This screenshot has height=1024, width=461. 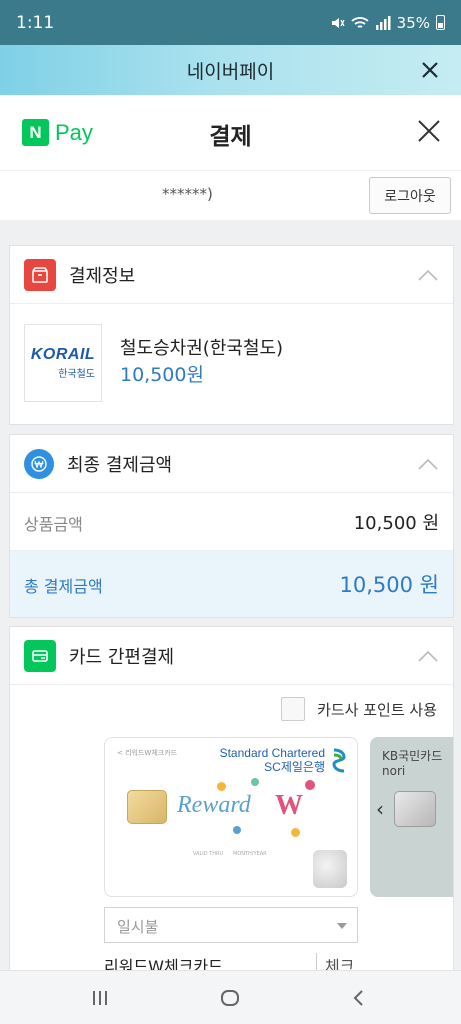 What do you see at coordinates (383, 22) in the screenshot?
I see `signal-icon` at bounding box center [383, 22].